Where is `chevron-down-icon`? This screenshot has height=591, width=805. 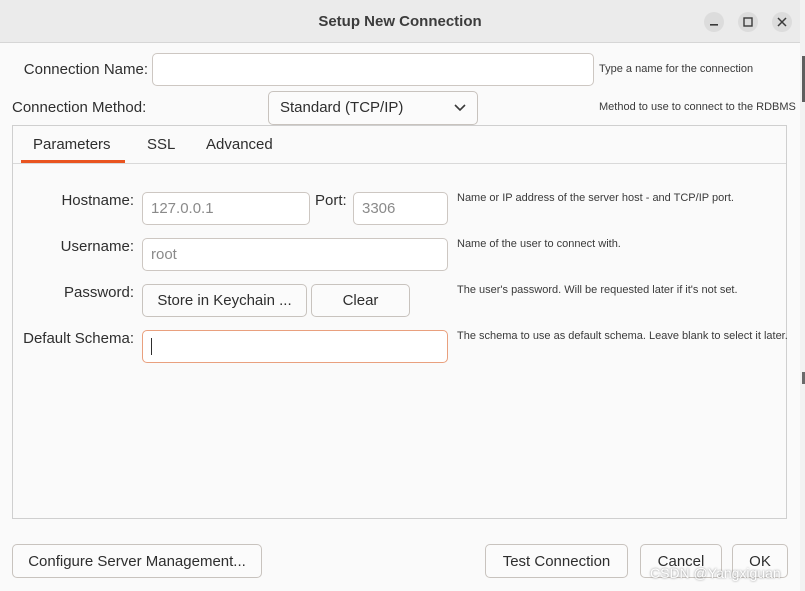 chevron-down-icon is located at coordinates (460, 108).